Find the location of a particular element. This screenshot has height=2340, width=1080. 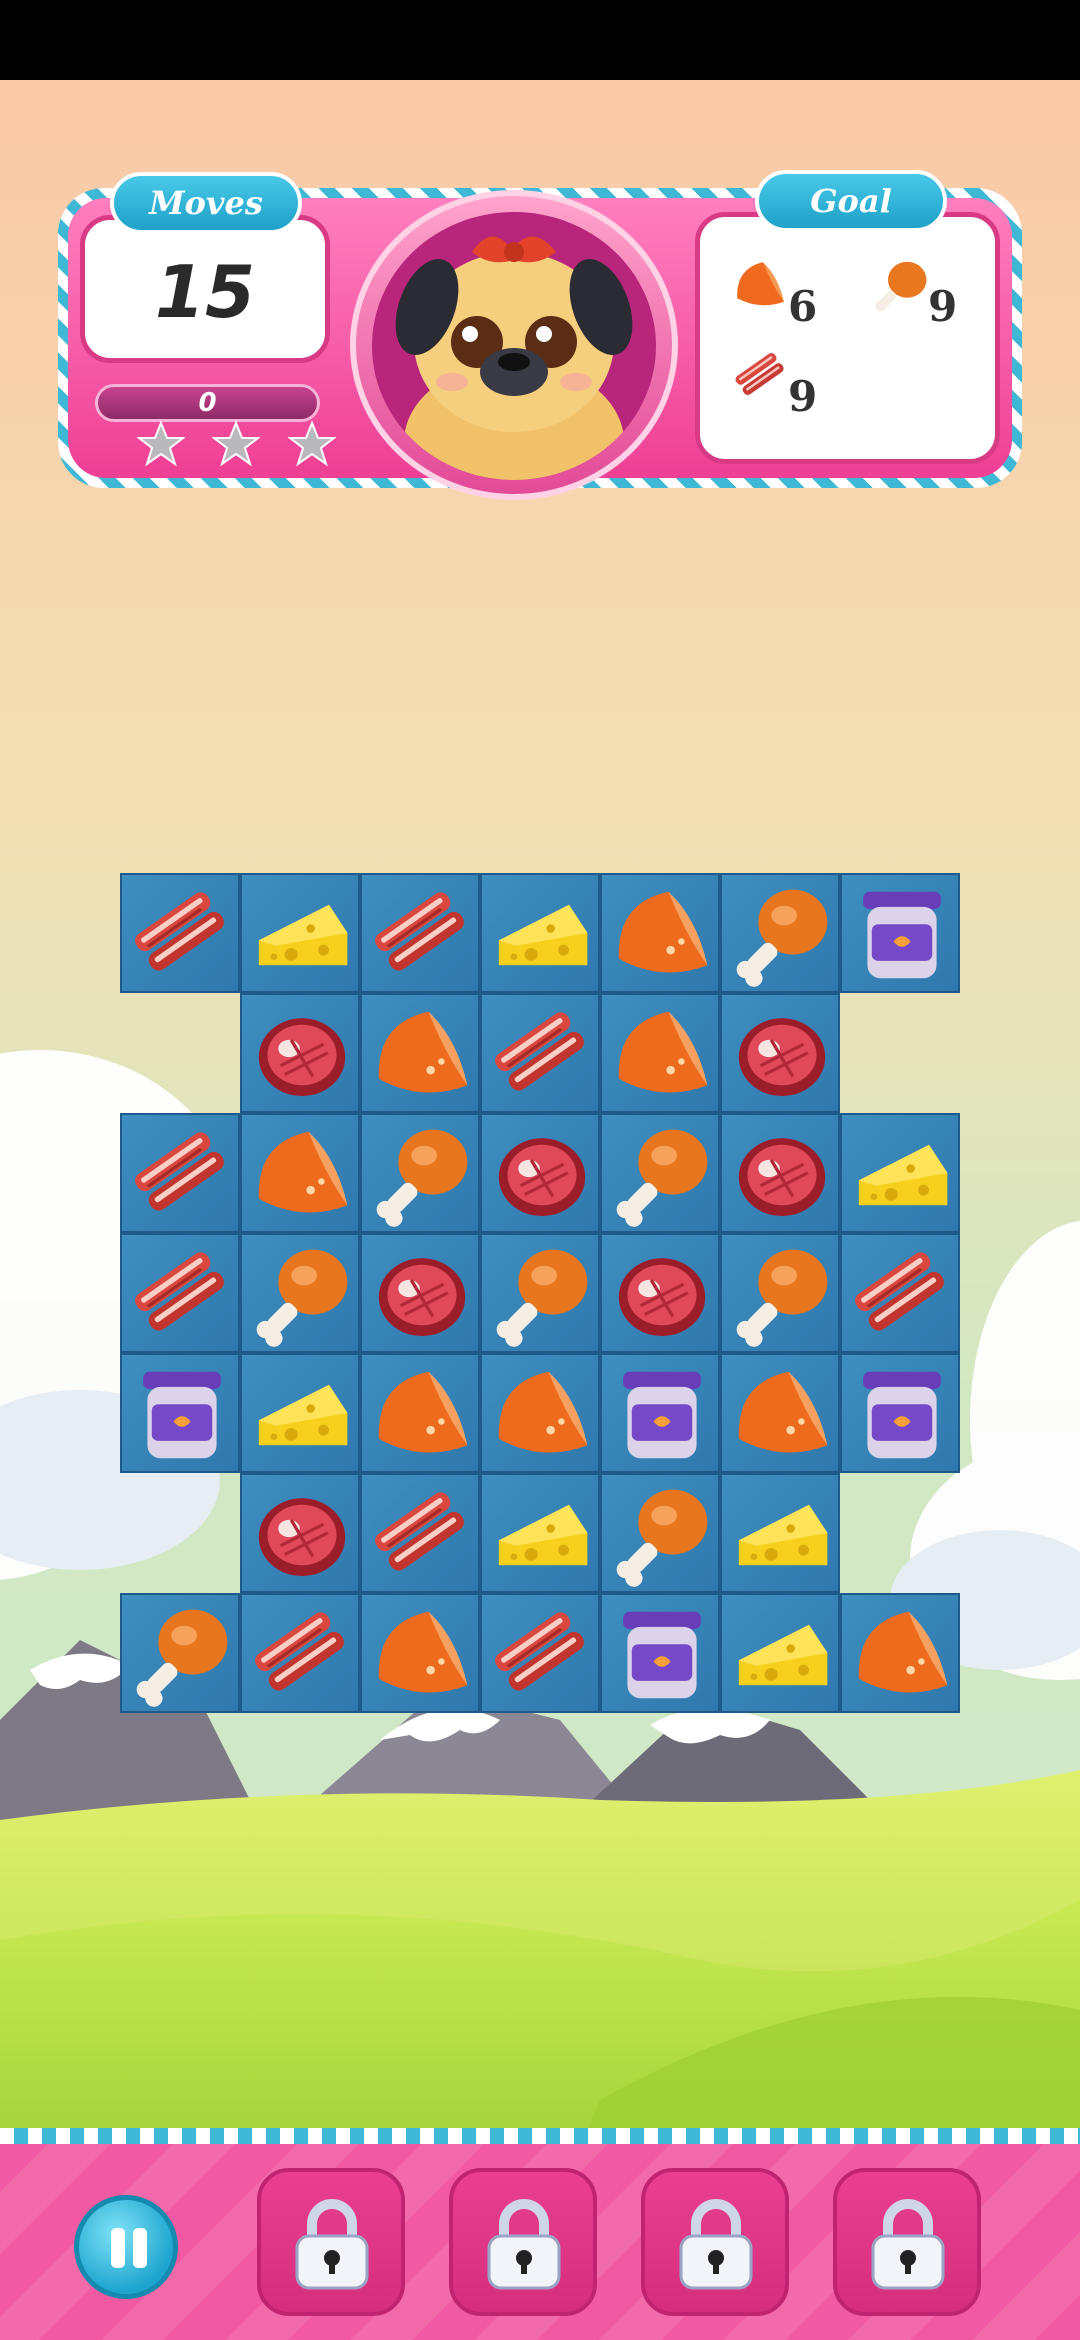

score-progress-bar: 0 is located at coordinates (207, 403).